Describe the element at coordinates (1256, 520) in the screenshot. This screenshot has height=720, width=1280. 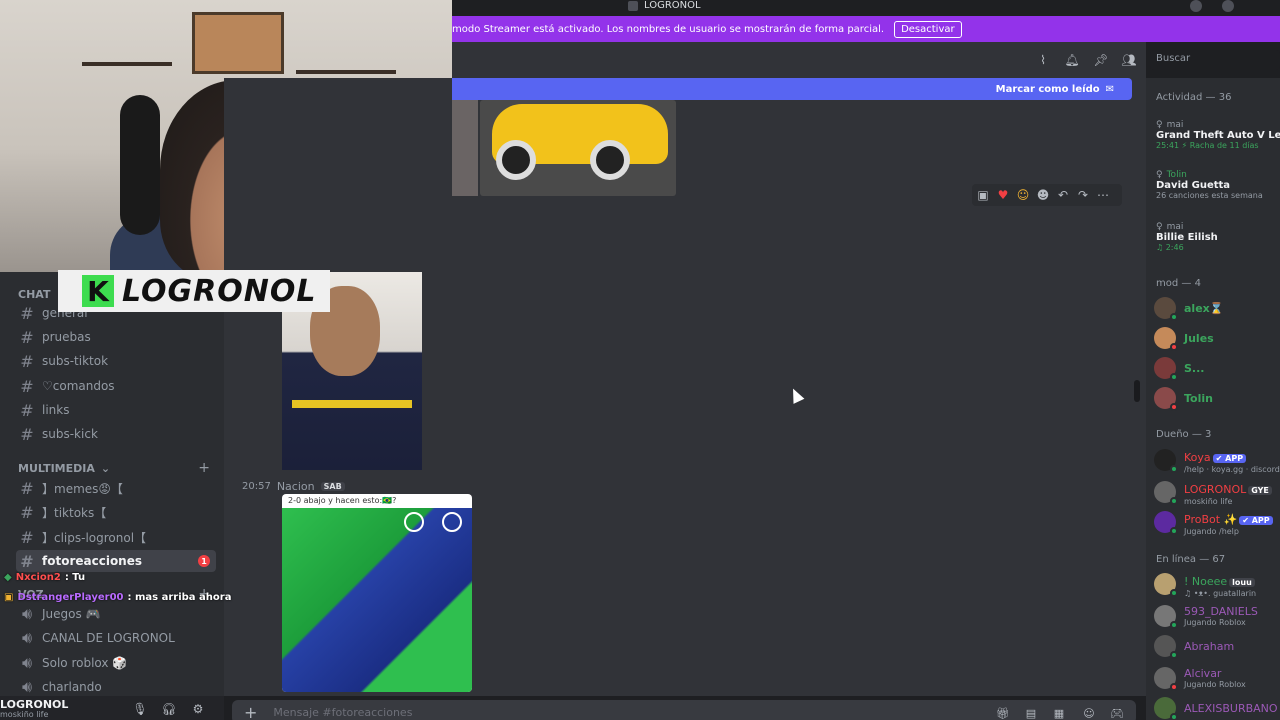
I see `app-tag: ✔ APP` at that location.